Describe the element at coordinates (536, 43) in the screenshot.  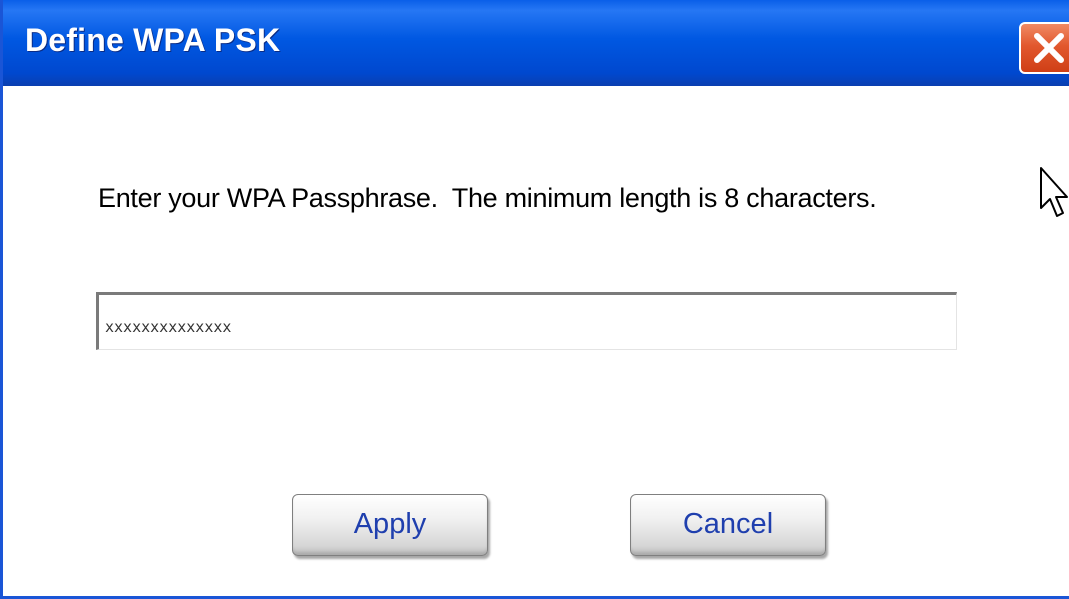
I see `title-bar: Define WPA PSK` at that location.